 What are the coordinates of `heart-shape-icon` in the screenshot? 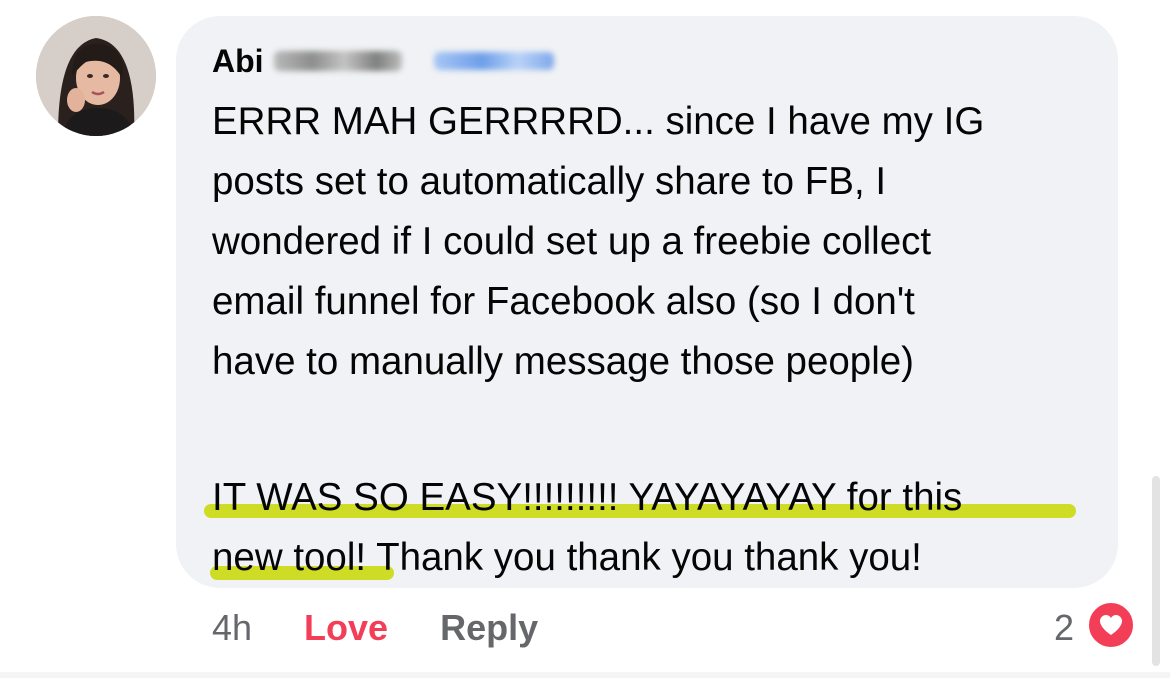 It's located at (1111, 625).